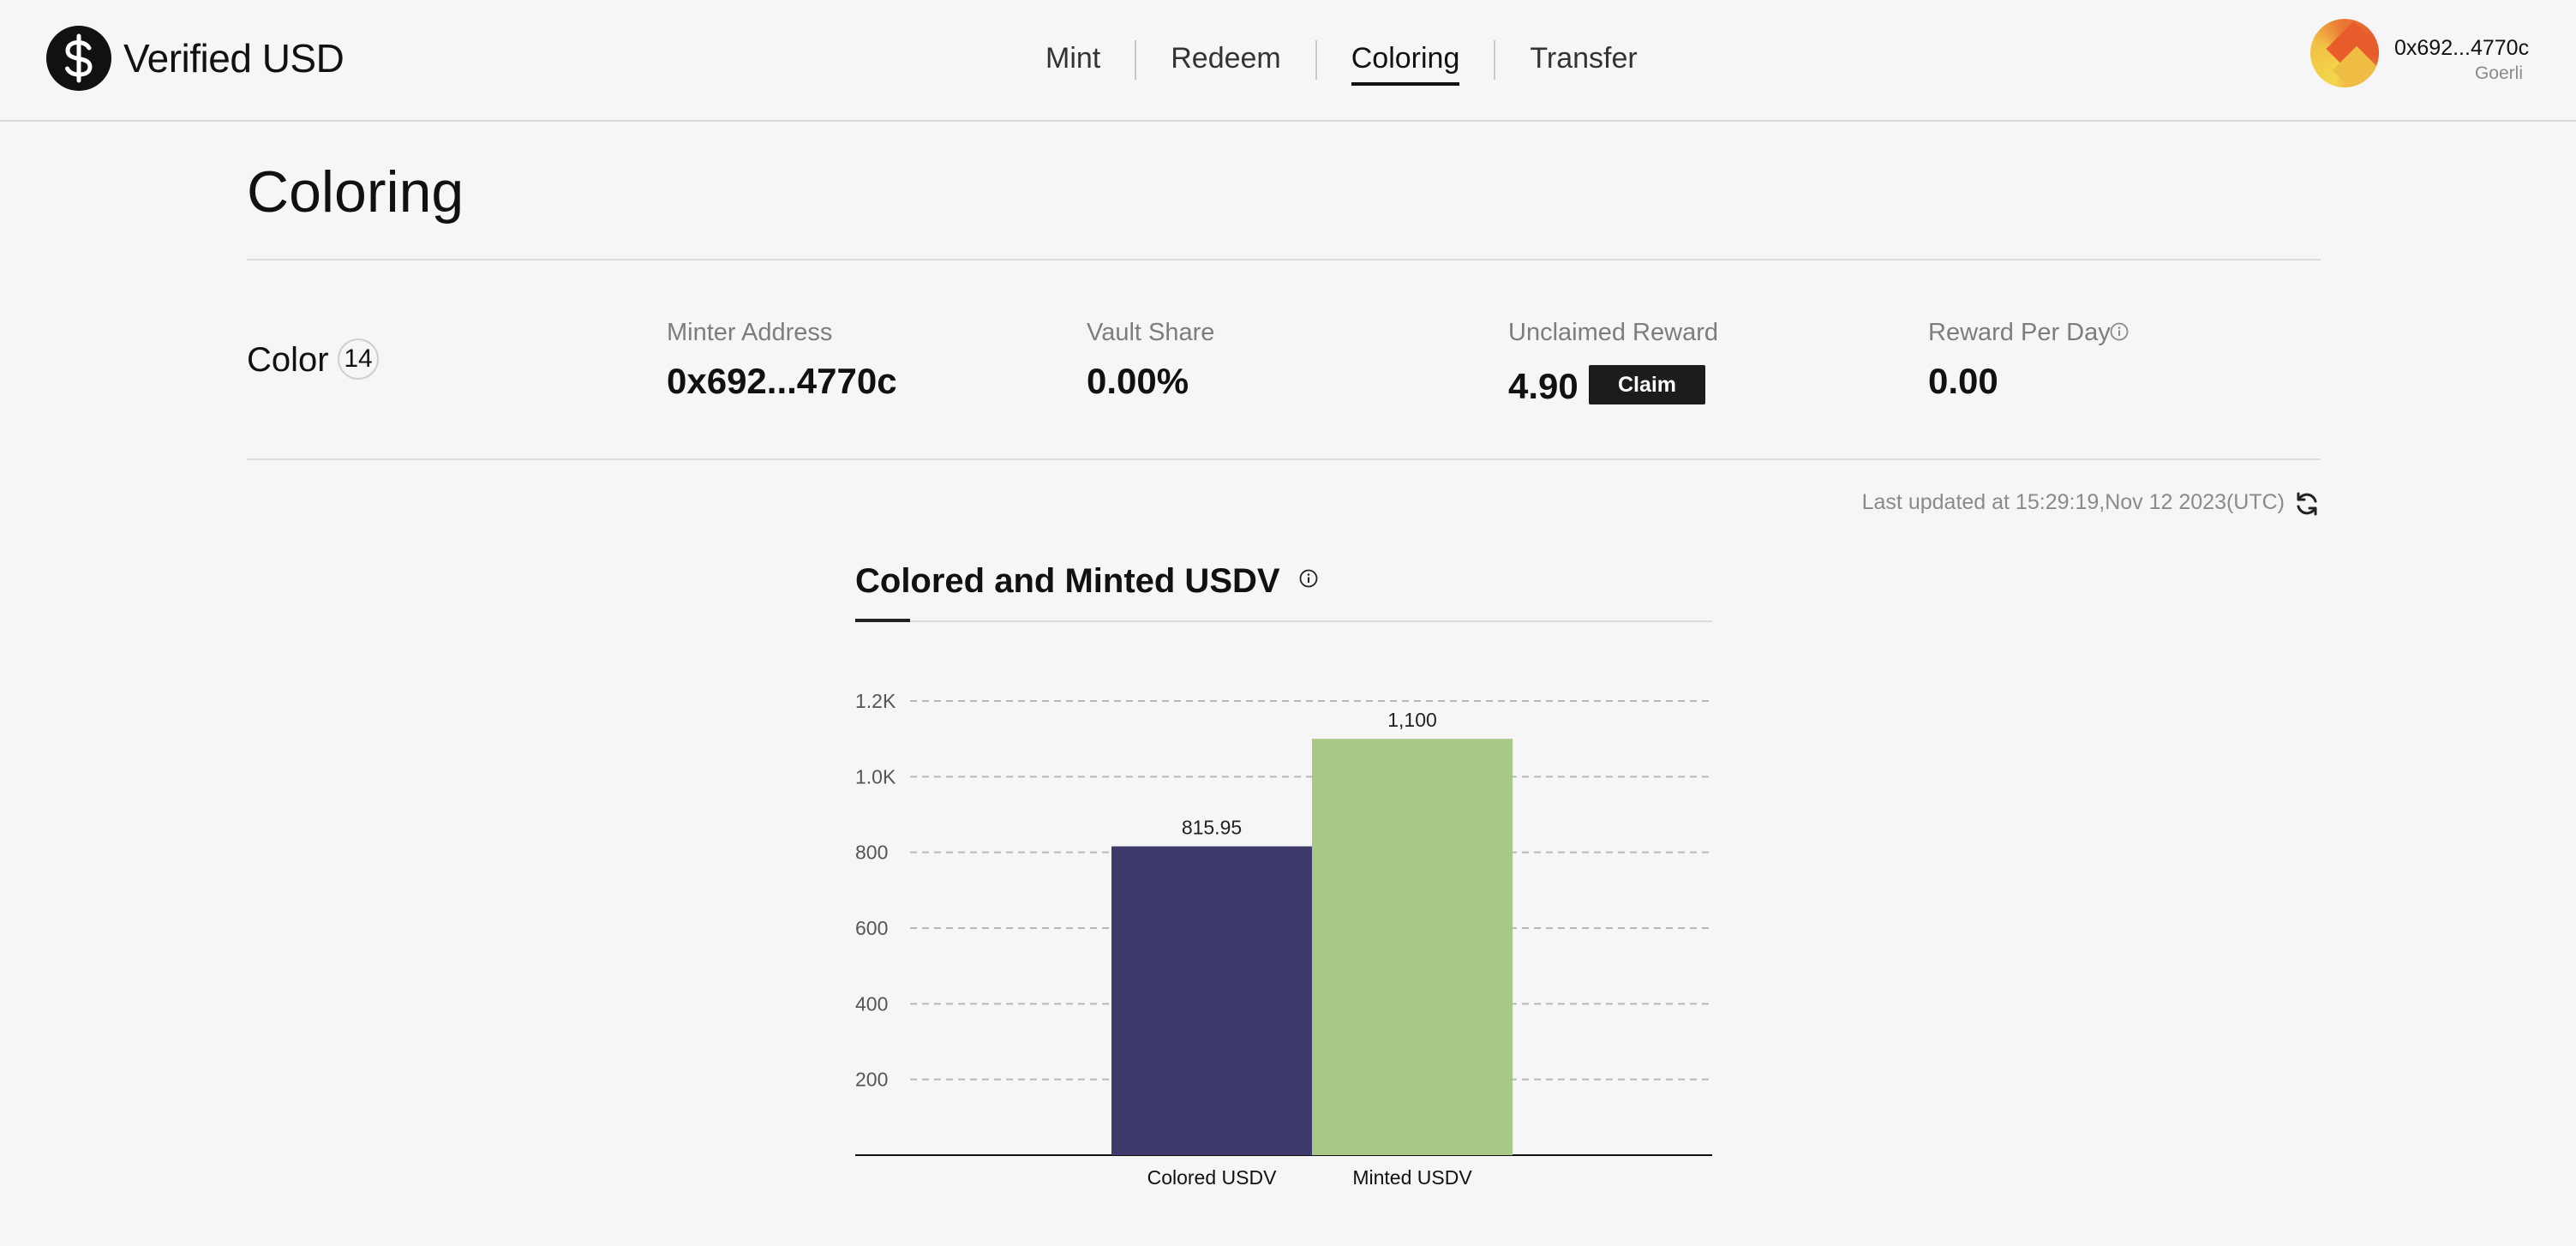 This screenshot has width=2576, height=1246. What do you see at coordinates (1412, 947) in the screenshot?
I see `bar-minted-usdv` at bounding box center [1412, 947].